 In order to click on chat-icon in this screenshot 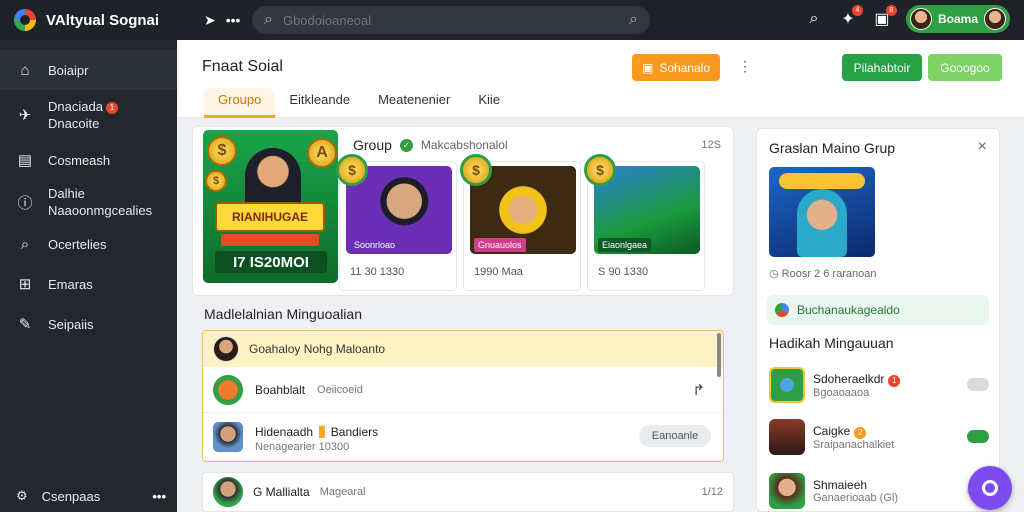, I will do `click(990, 488)`.